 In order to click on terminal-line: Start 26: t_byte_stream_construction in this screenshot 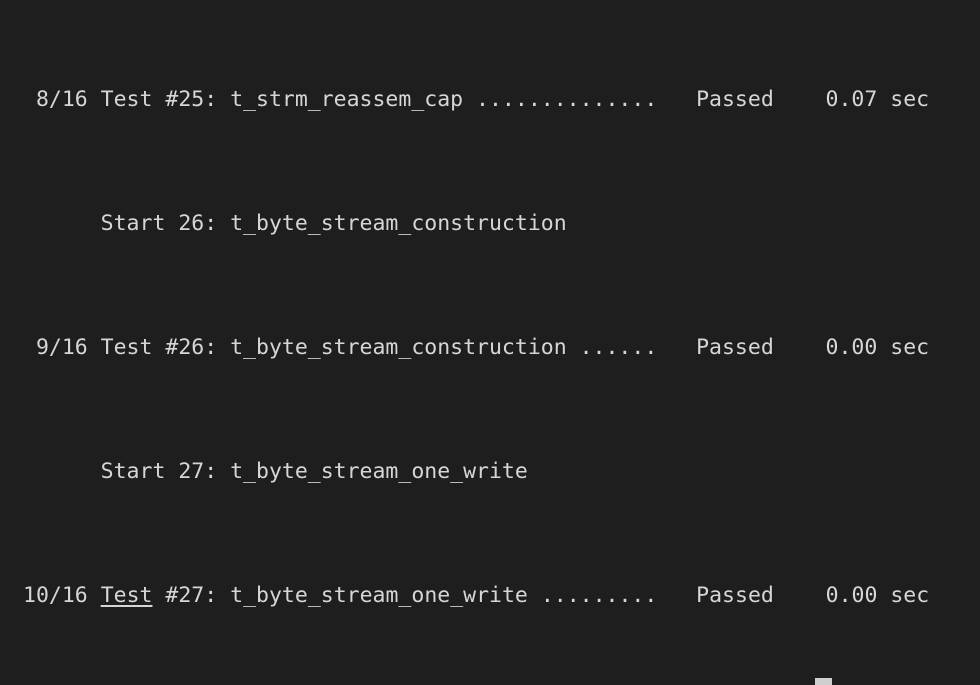, I will do `click(476, 223)`.